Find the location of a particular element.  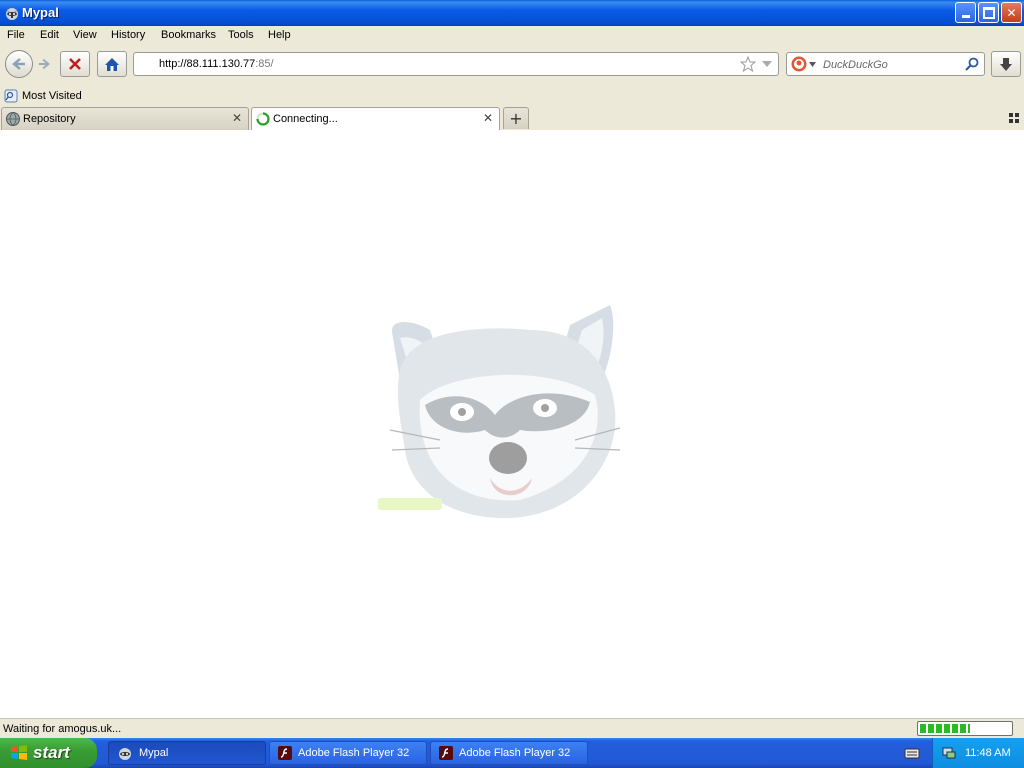

bookmarks-toolbar: Most Visited is located at coordinates (512, 96).